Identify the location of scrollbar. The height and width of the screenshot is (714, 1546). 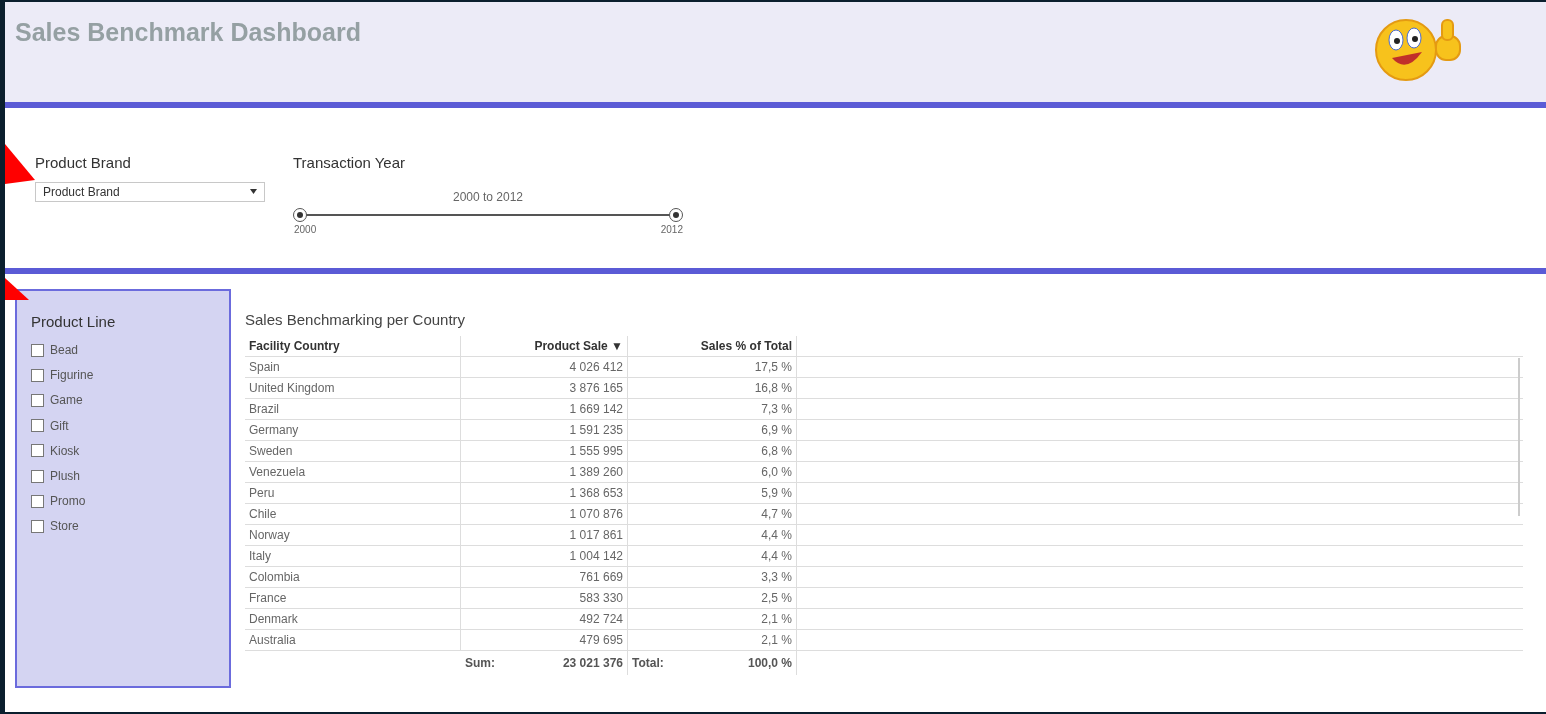
(1519, 436).